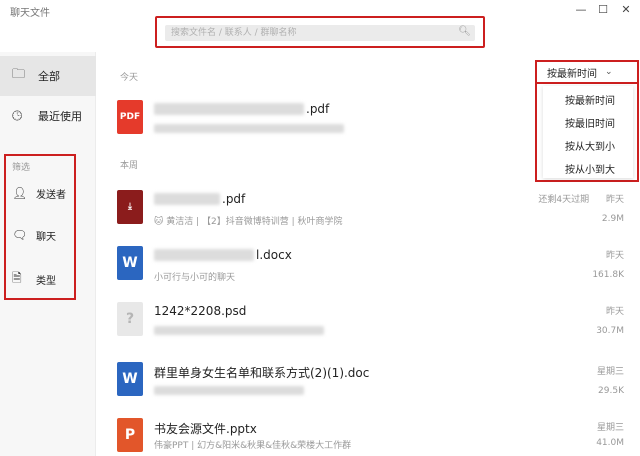  What do you see at coordinates (195, 278) in the screenshot?
I see `file-source: 小可行与小可的聊天` at bounding box center [195, 278].